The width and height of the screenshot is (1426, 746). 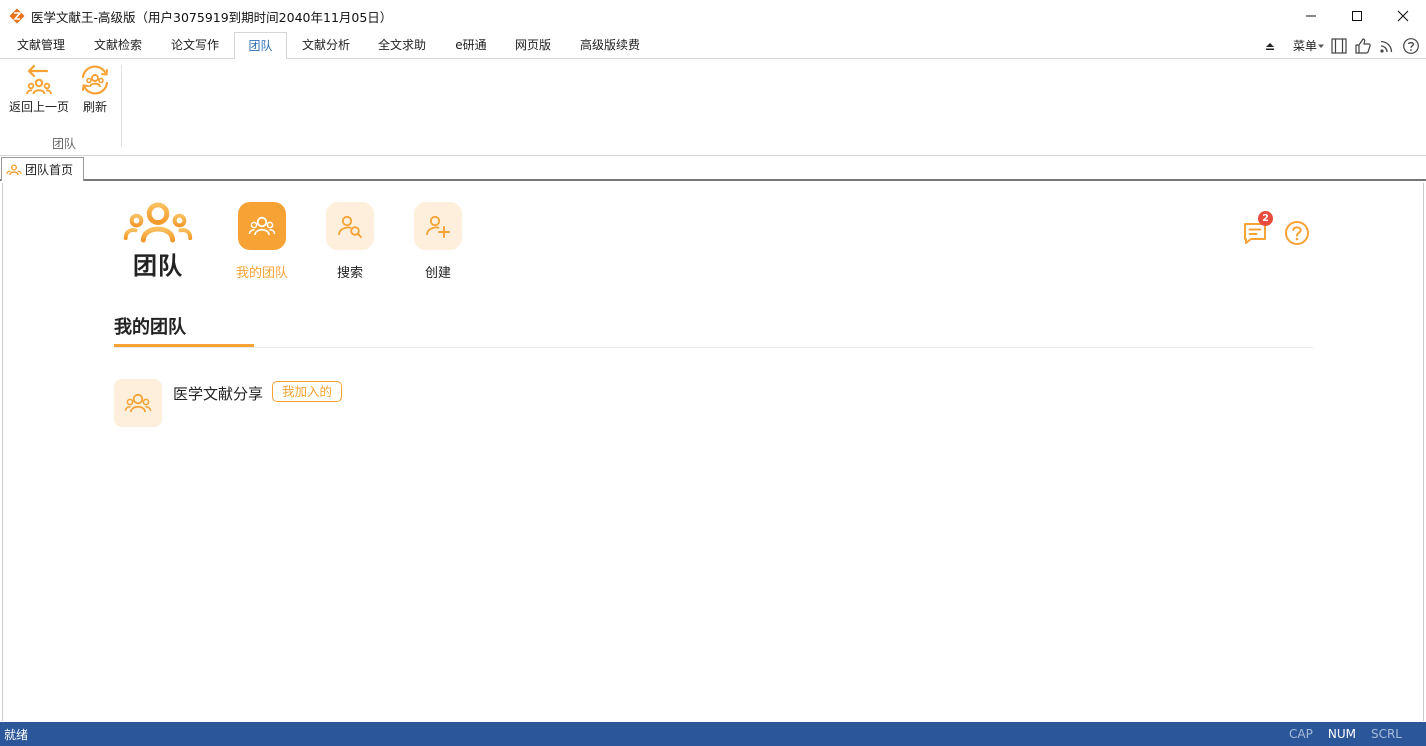 I want to click on document-tab-bar: 团队首页, so click(x=713, y=168).